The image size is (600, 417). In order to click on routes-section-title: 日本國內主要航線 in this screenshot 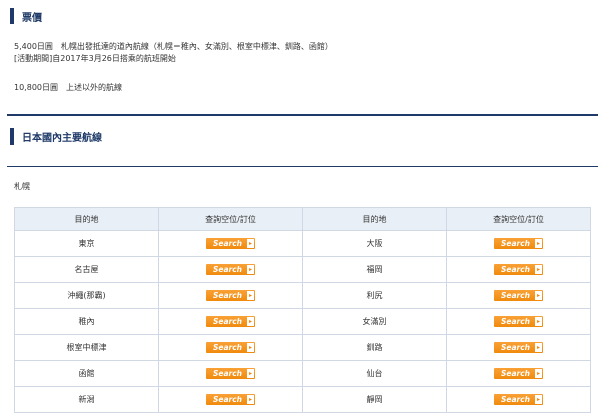, I will do `click(62, 138)`.